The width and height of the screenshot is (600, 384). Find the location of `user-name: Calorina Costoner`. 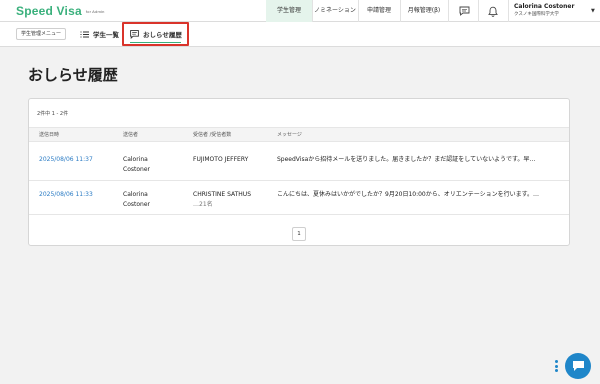

user-name: Calorina Costoner is located at coordinates (544, 6).